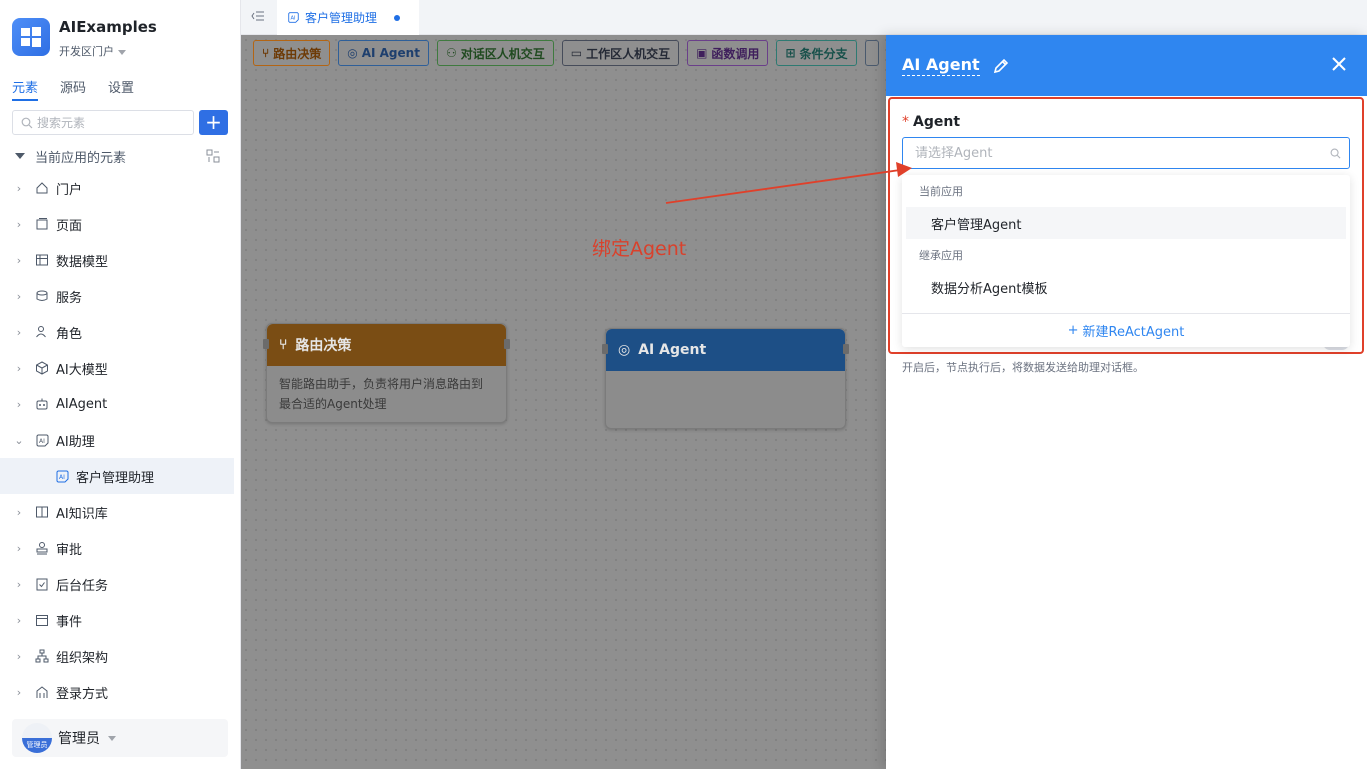 The width and height of the screenshot is (1367, 769). What do you see at coordinates (31, 37) in the screenshot?
I see `app-logo-icon` at bounding box center [31, 37].